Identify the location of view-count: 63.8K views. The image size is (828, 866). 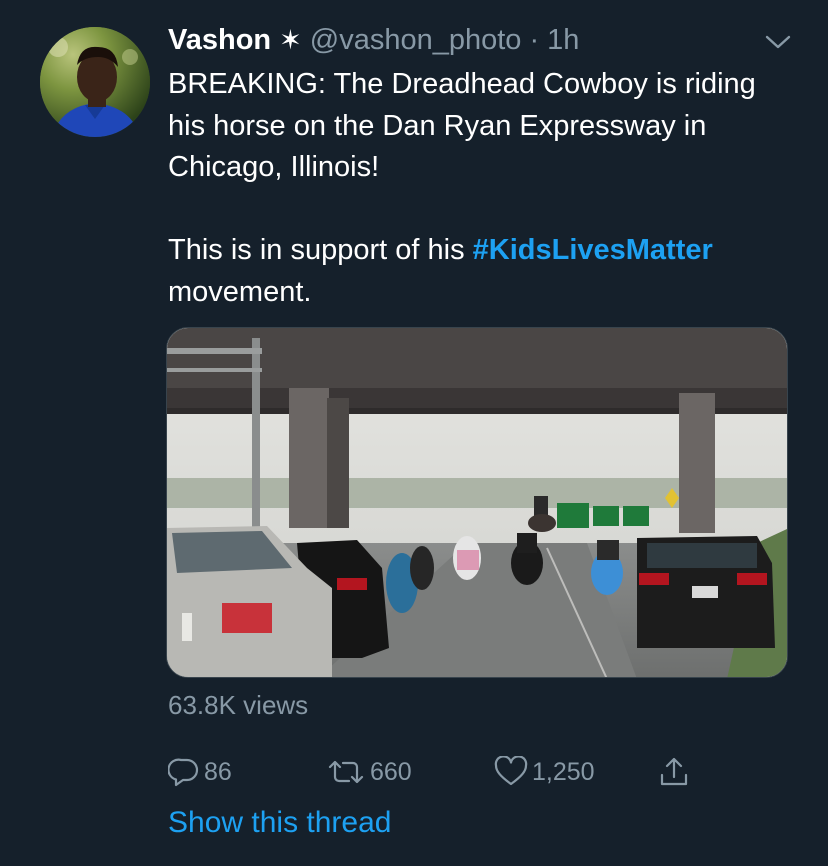
(238, 705).